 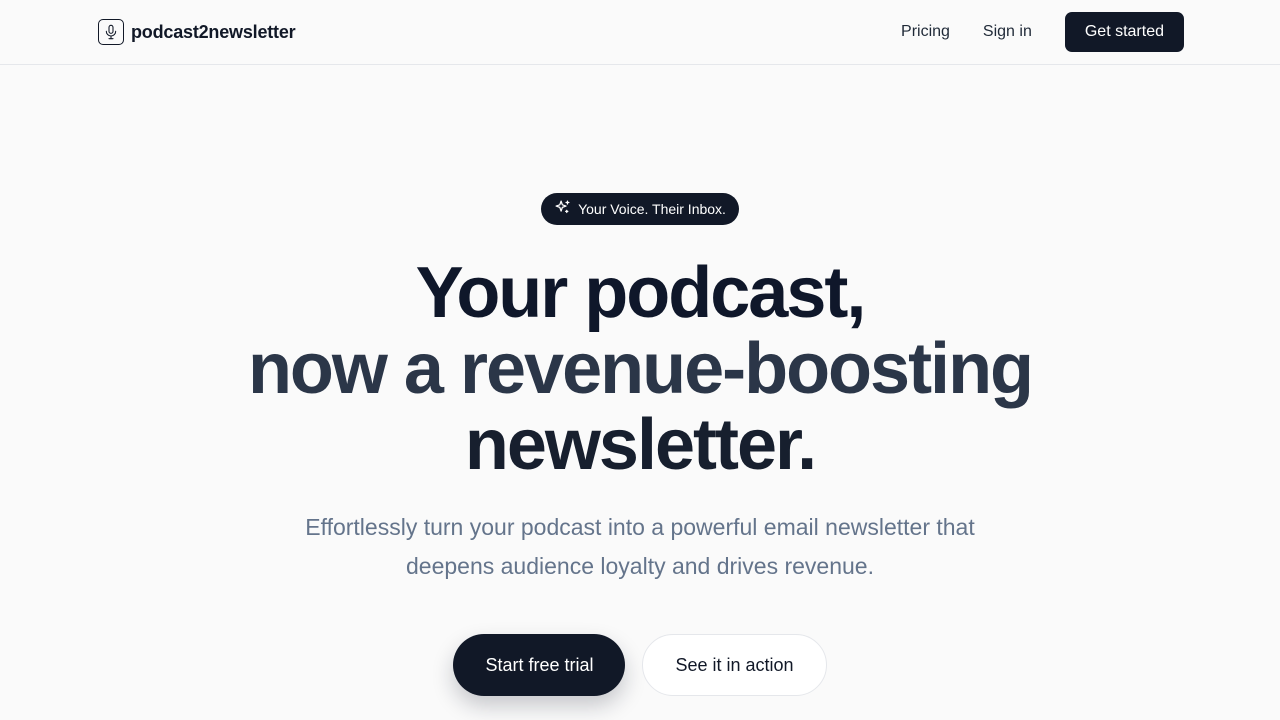 What do you see at coordinates (1007, 32) in the screenshot?
I see `nav-sign-in-link: Sign in` at bounding box center [1007, 32].